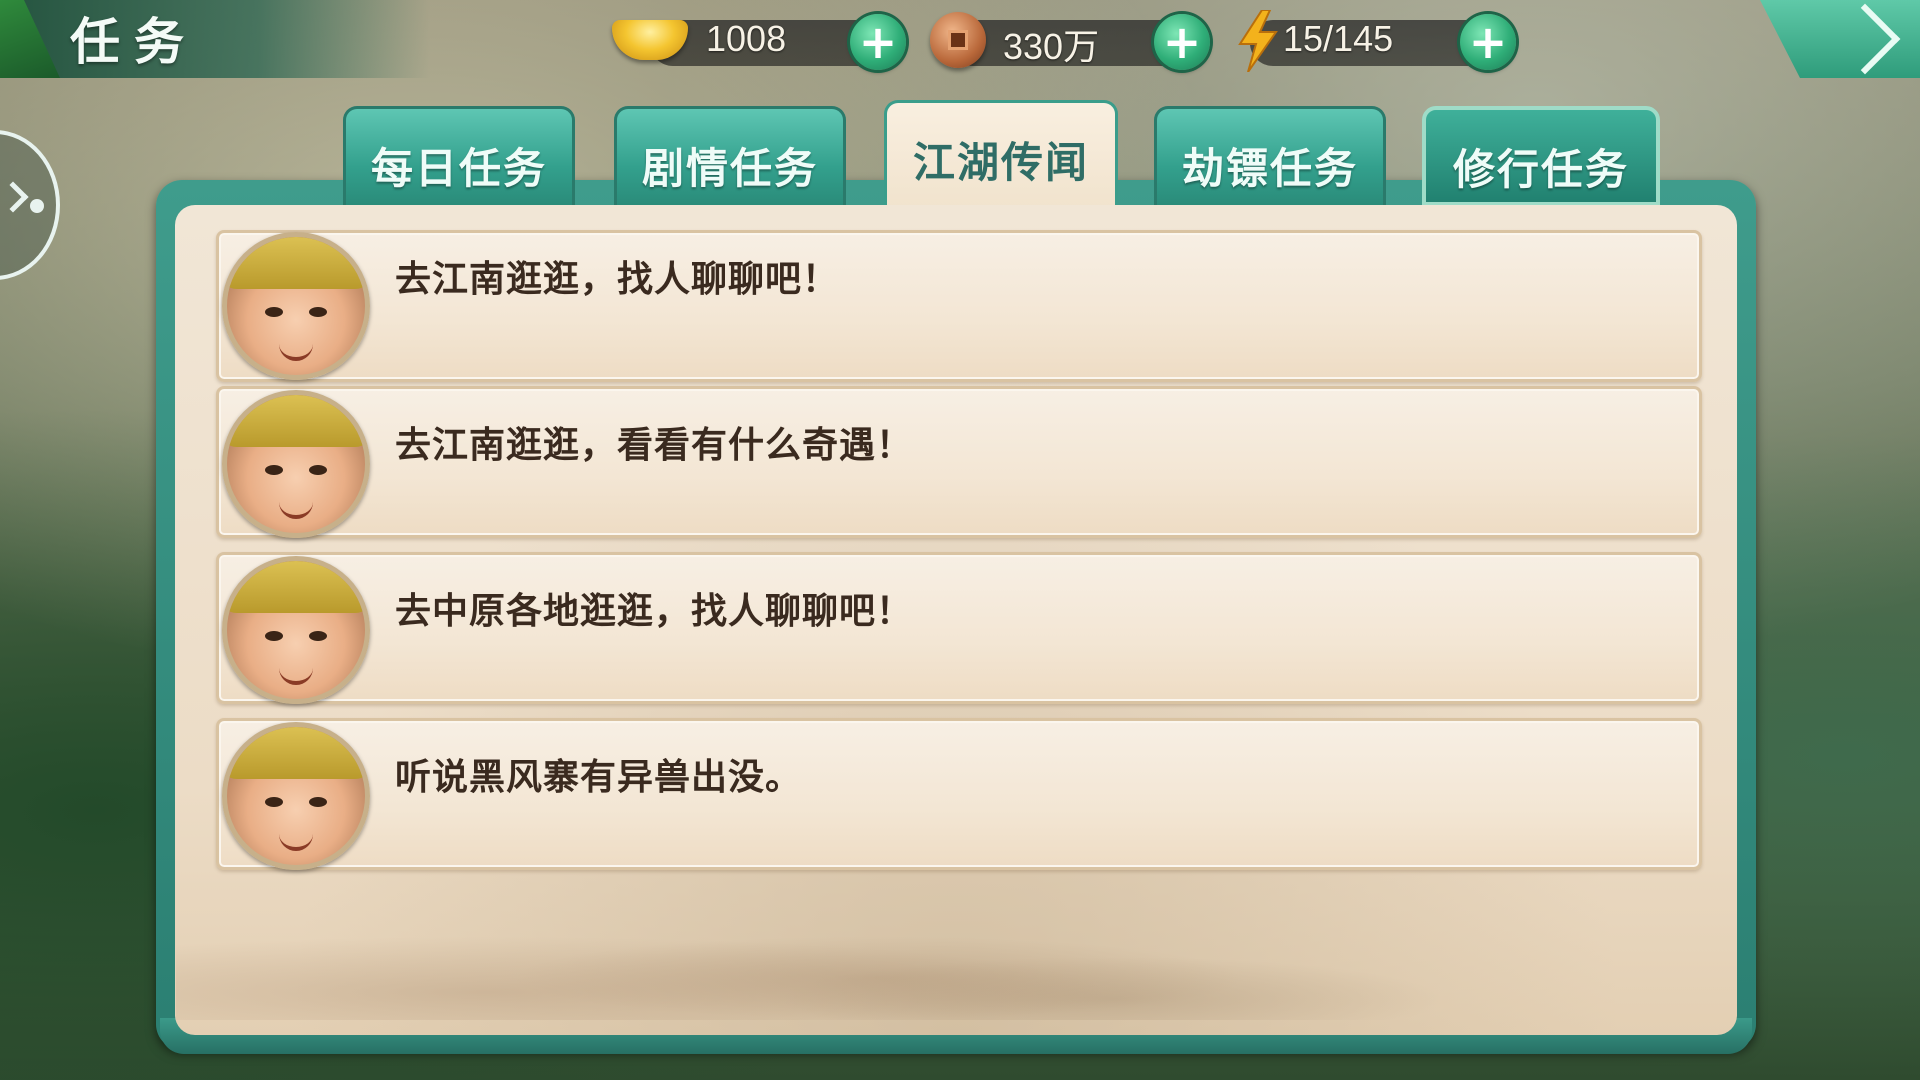  I want to click on add-gold-button: +, so click(878, 42).